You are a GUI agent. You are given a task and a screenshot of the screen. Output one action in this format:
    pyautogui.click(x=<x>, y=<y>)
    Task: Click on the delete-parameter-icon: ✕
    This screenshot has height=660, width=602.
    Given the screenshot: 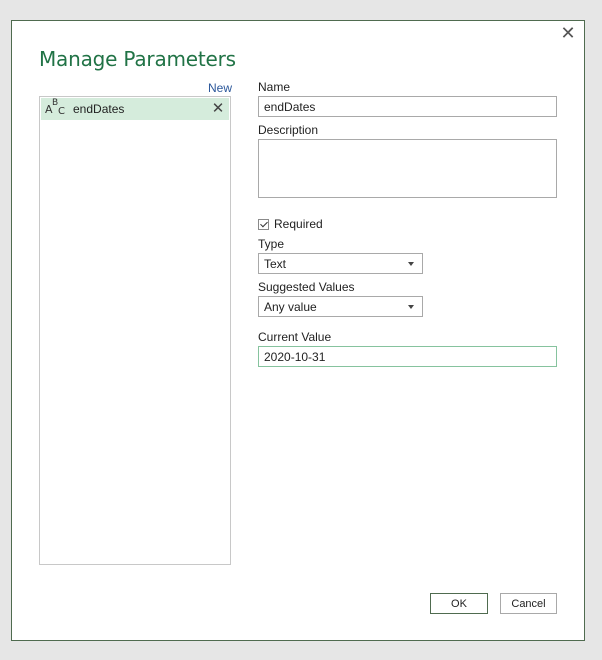 What is the action you would take?
    pyautogui.click(x=218, y=109)
    